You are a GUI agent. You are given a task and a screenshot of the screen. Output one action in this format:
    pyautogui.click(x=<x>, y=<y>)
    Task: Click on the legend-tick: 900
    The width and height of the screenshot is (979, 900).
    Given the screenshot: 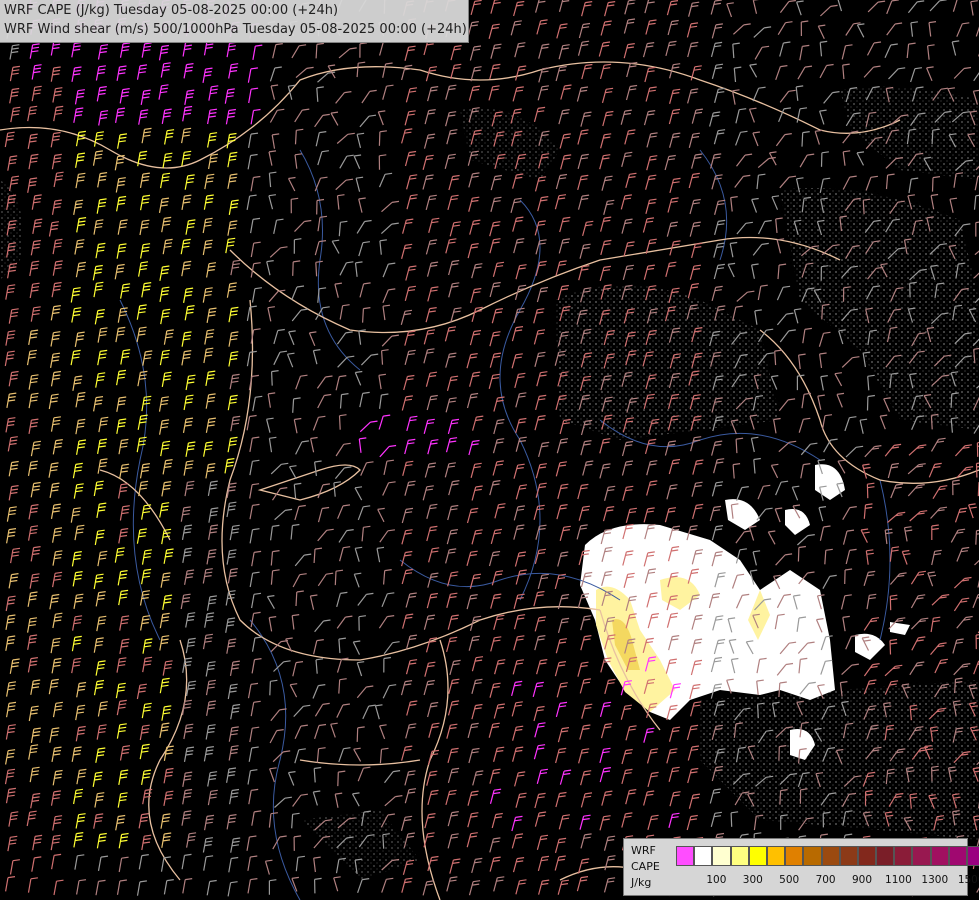 What is the action you would take?
    pyautogui.click(x=862, y=880)
    